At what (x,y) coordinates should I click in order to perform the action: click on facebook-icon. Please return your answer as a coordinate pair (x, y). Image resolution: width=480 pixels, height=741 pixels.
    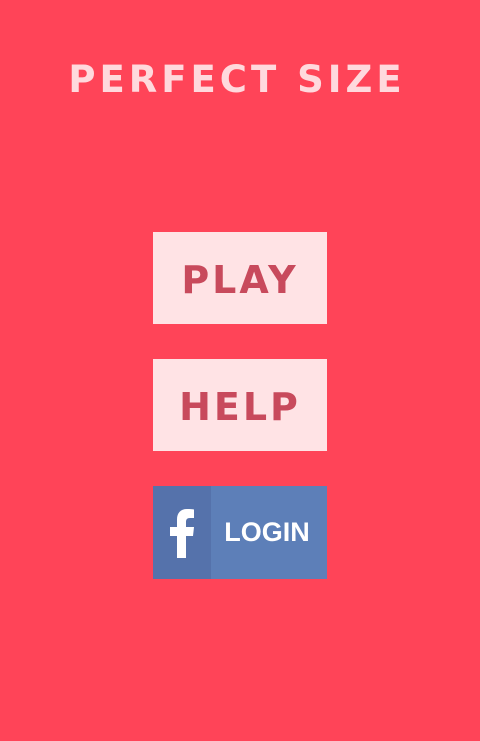
    Looking at the image, I should click on (182, 532).